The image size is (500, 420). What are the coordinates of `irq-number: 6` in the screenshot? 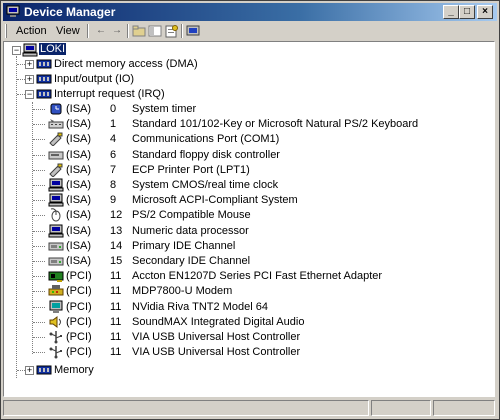 It's located at (113, 155).